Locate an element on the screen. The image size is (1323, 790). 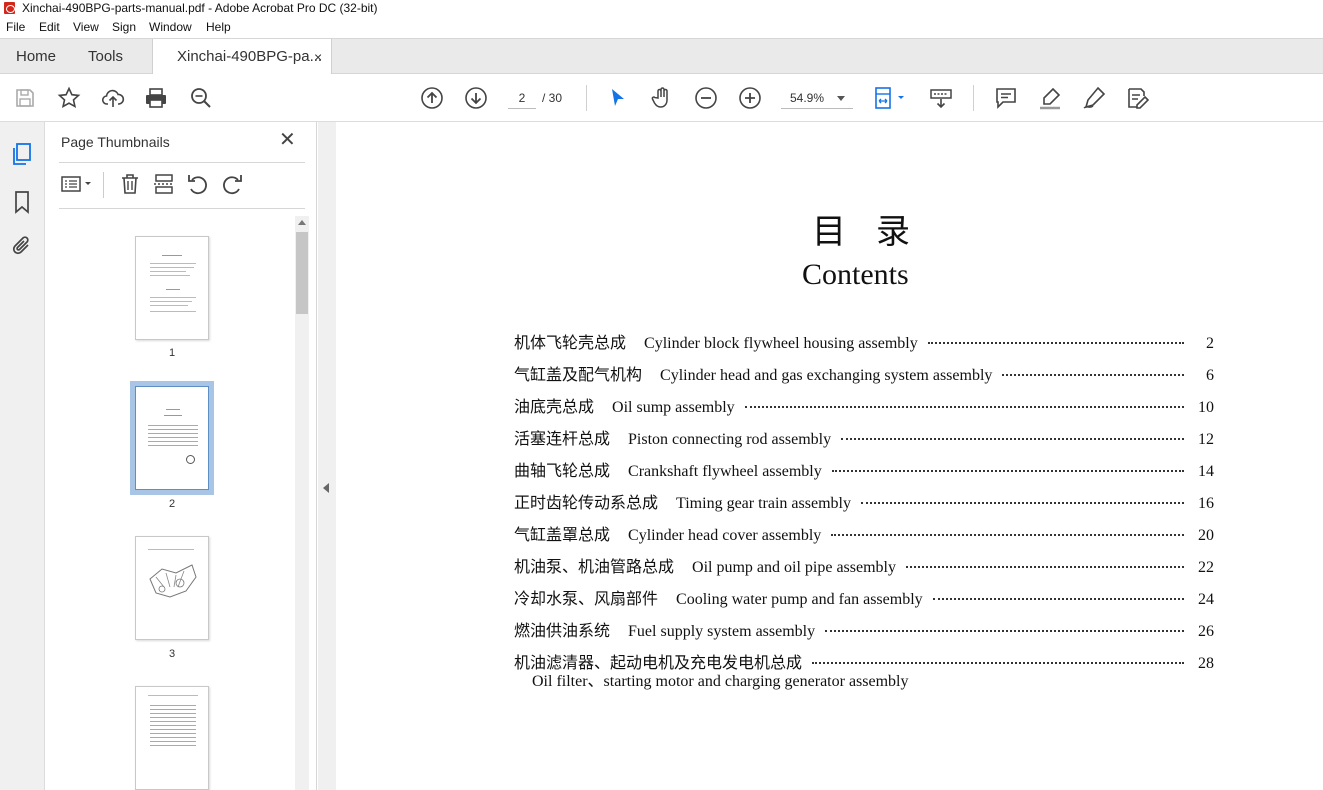
search-zoom-icon is located at coordinates (201, 98).